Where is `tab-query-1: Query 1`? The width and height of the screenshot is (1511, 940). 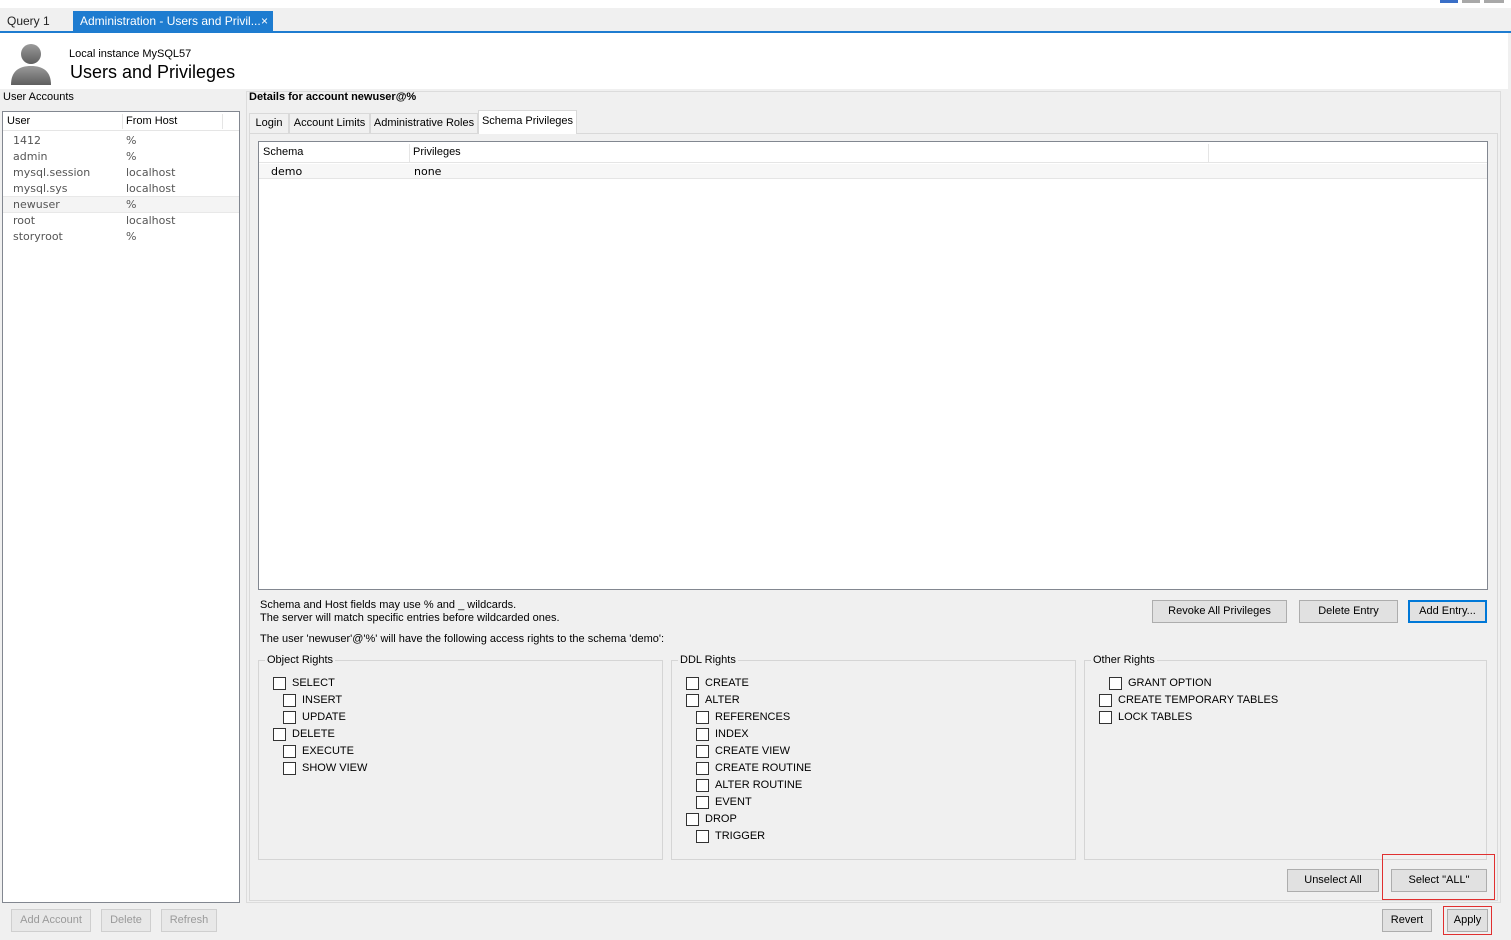
tab-query-1: Query 1 is located at coordinates (35, 21).